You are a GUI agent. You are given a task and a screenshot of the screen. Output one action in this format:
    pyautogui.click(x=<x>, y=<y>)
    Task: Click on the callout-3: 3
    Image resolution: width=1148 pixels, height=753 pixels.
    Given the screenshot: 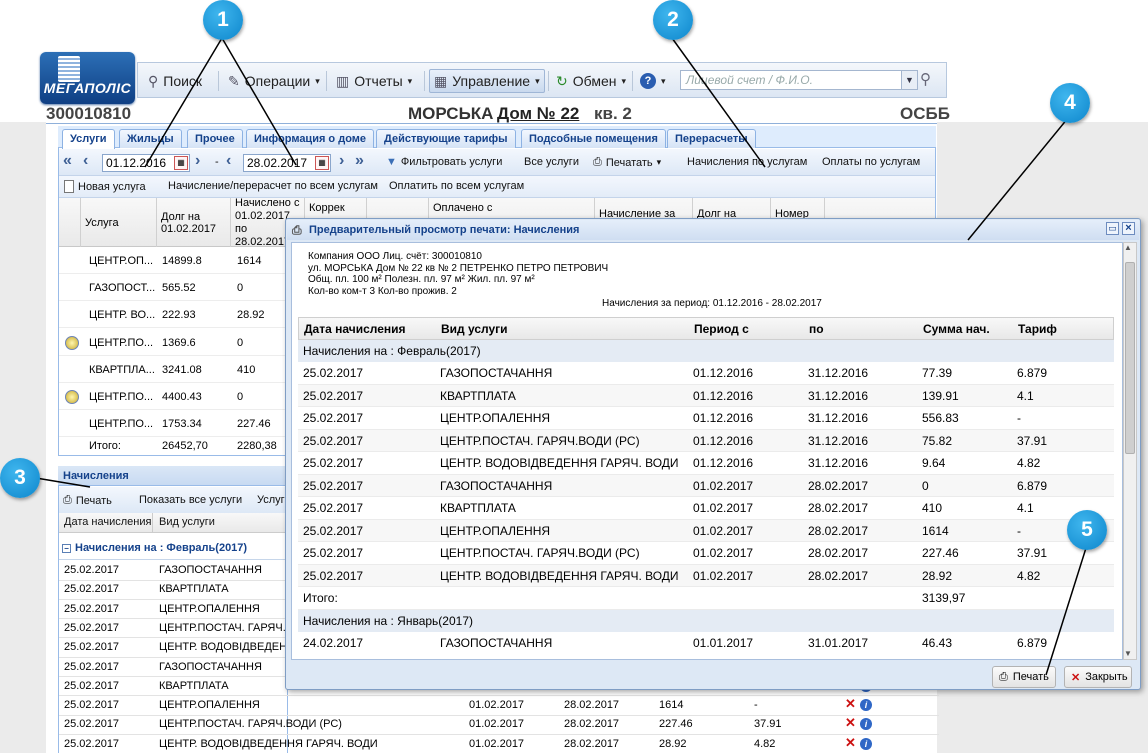 What is the action you would take?
    pyautogui.click(x=20, y=478)
    